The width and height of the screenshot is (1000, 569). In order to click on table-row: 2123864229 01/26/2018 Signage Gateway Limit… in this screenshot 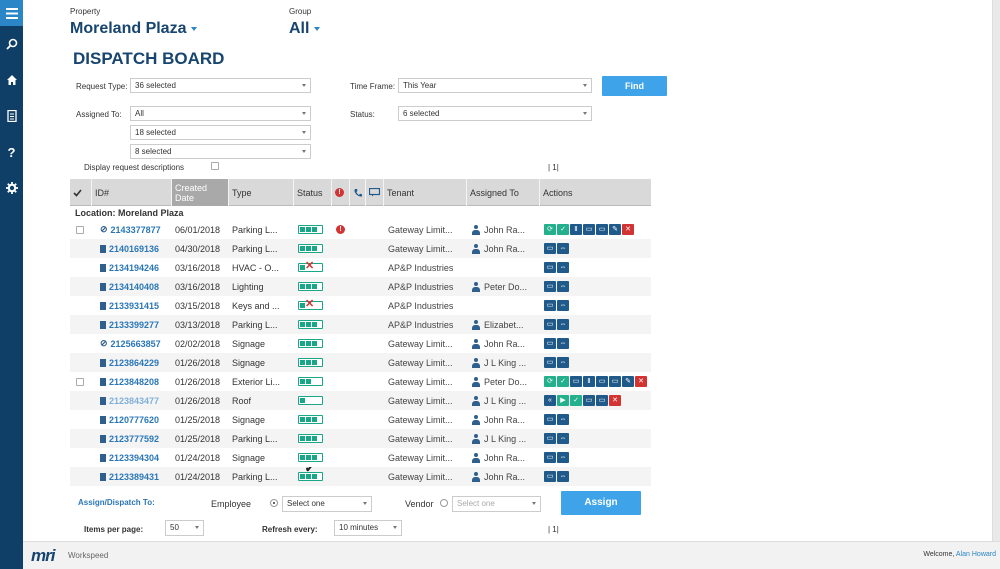, I will do `click(360, 362)`.